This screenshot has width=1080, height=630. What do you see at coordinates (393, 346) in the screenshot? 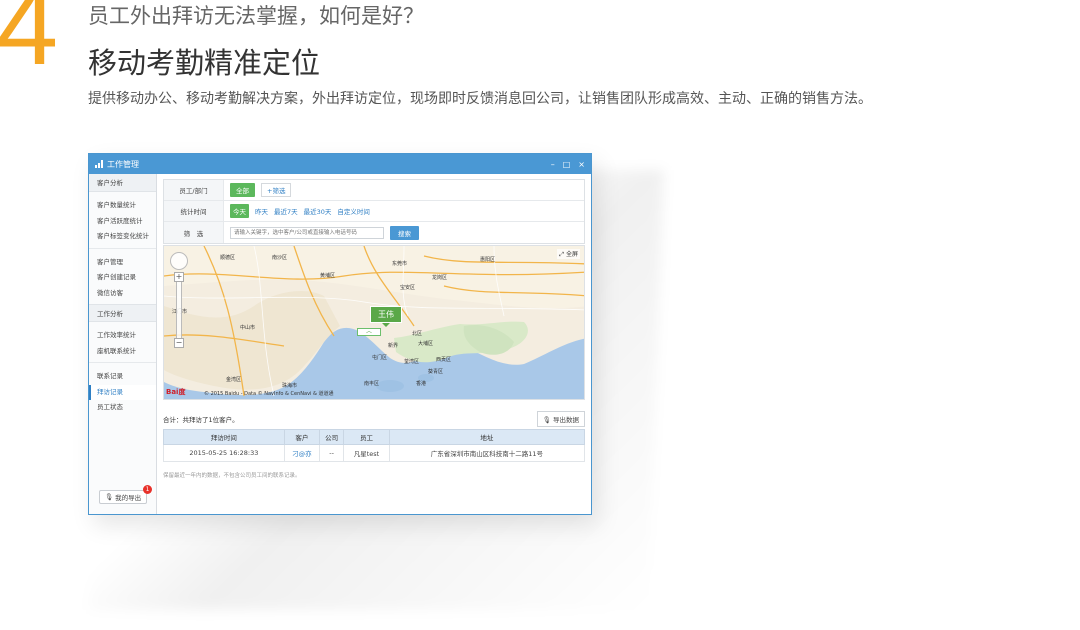
I see `map-place-label: 新界` at bounding box center [393, 346].